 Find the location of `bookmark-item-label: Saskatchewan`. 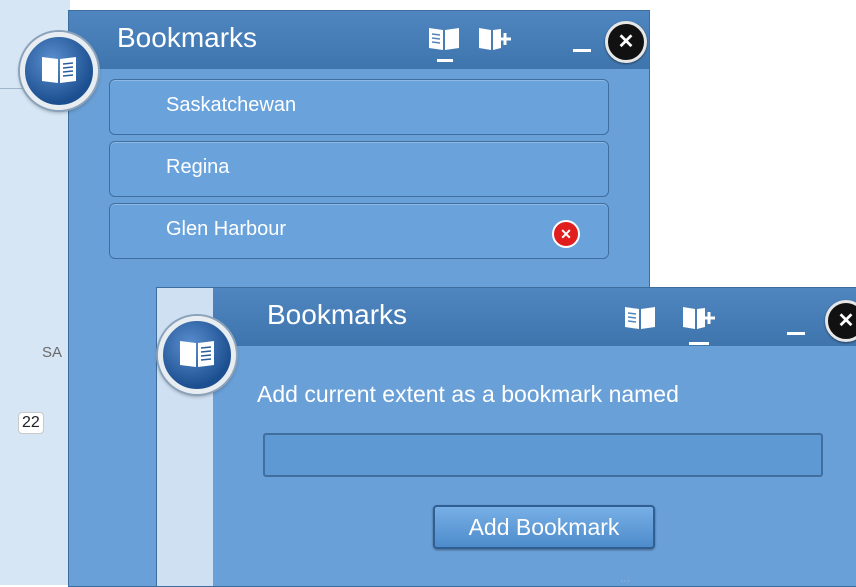

bookmark-item-label: Saskatchewan is located at coordinates (231, 105).